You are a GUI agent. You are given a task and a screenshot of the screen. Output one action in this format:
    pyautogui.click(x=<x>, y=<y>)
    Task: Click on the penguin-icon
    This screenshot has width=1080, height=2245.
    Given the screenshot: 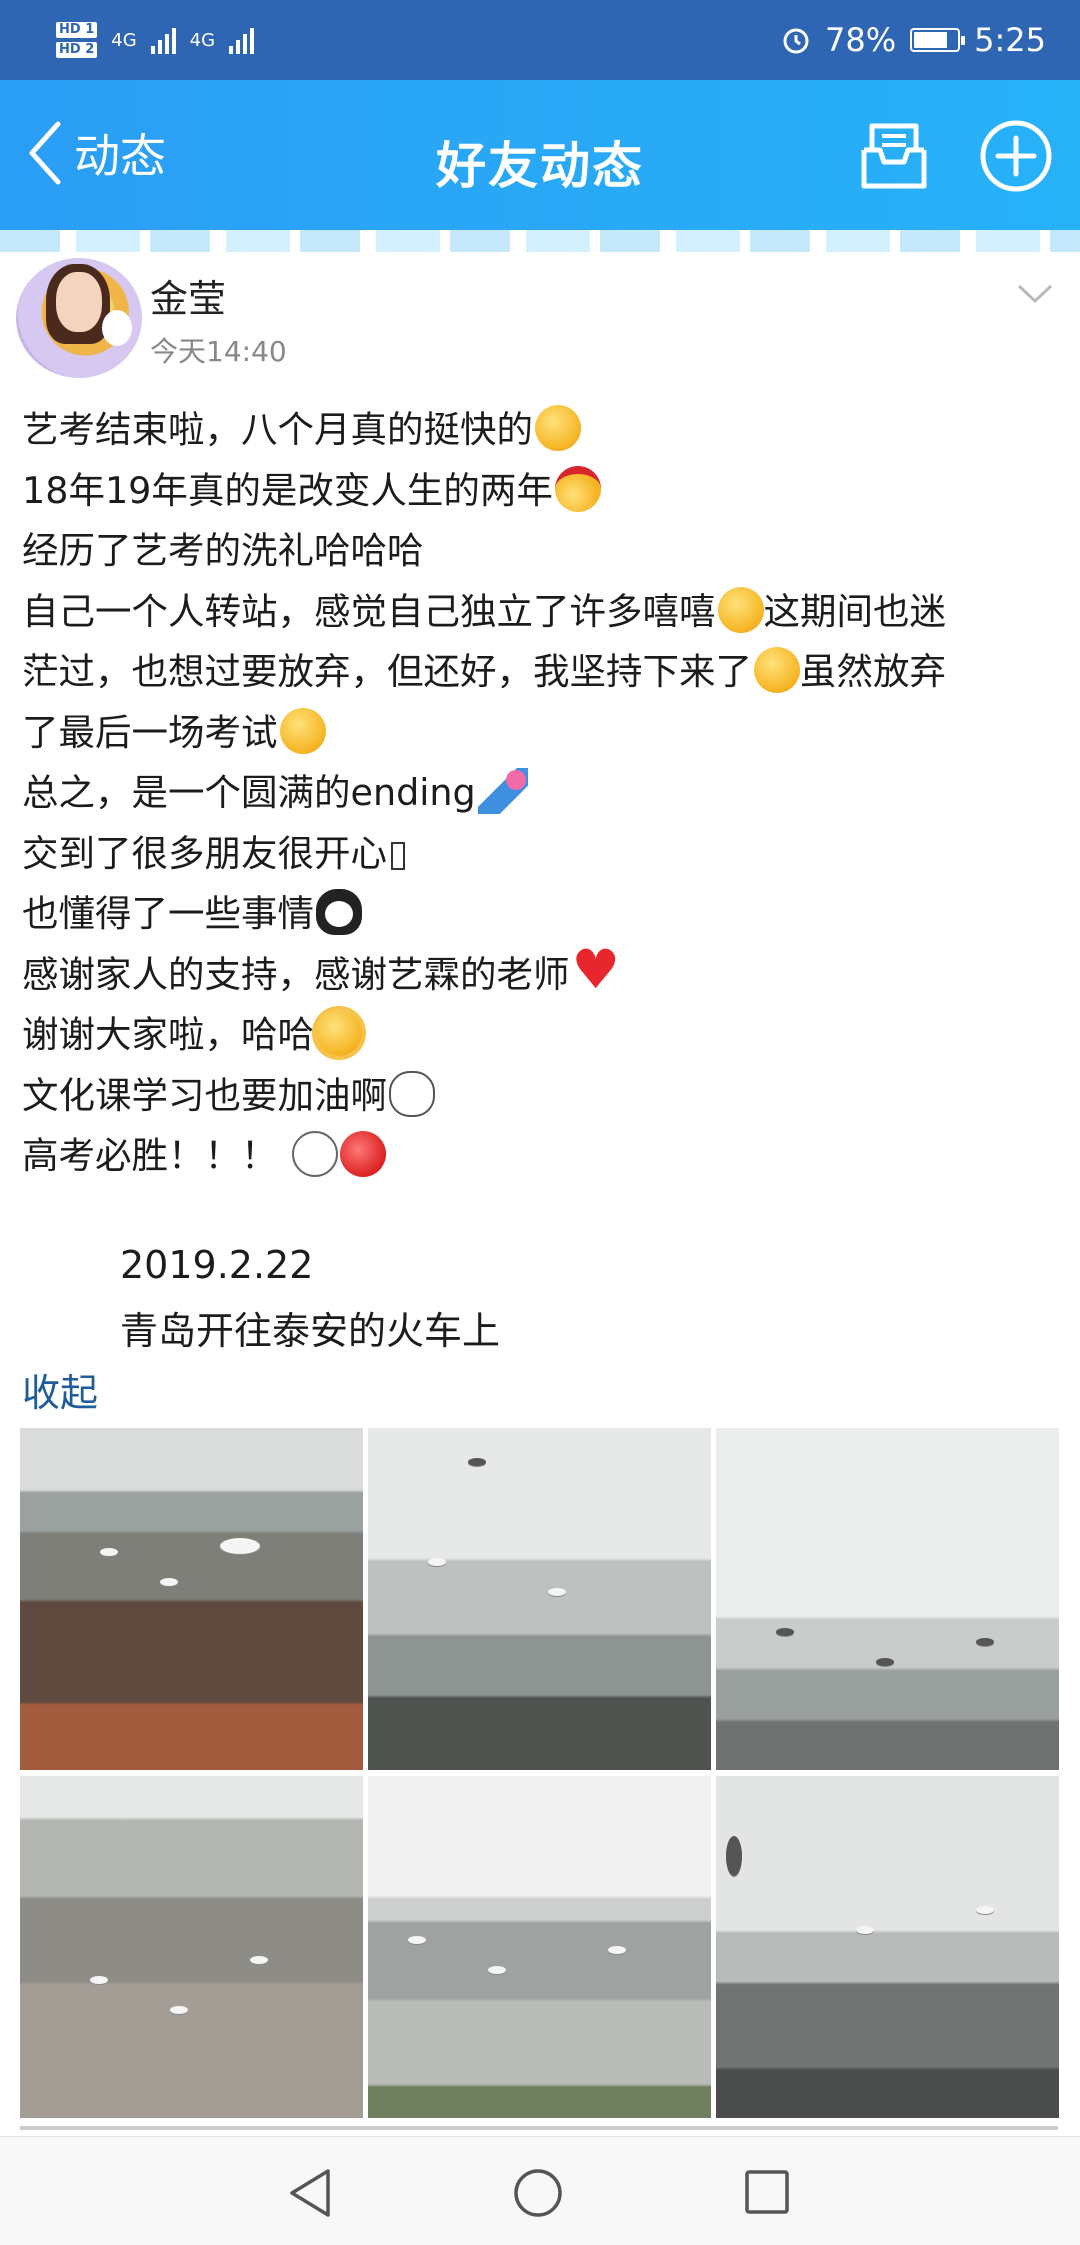 What is the action you would take?
    pyautogui.click(x=339, y=912)
    